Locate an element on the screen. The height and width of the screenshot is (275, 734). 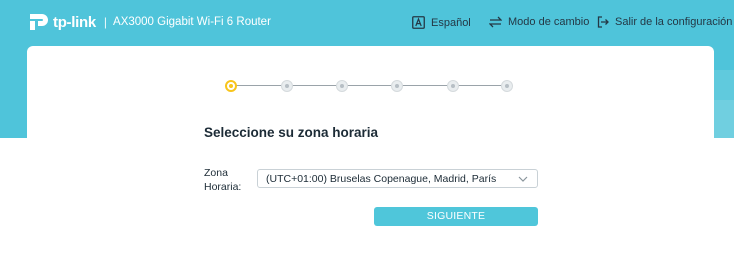
chevron-down-icon is located at coordinates (523, 179).